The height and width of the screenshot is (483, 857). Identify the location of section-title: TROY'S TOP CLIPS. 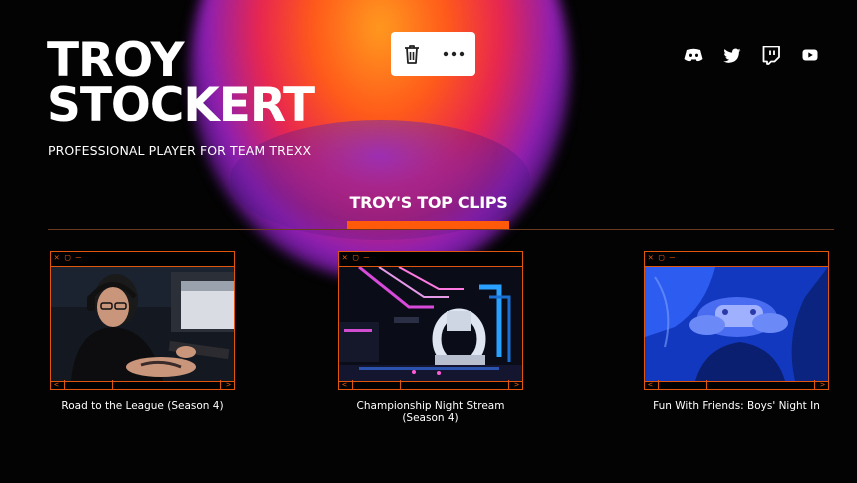
(428, 202).